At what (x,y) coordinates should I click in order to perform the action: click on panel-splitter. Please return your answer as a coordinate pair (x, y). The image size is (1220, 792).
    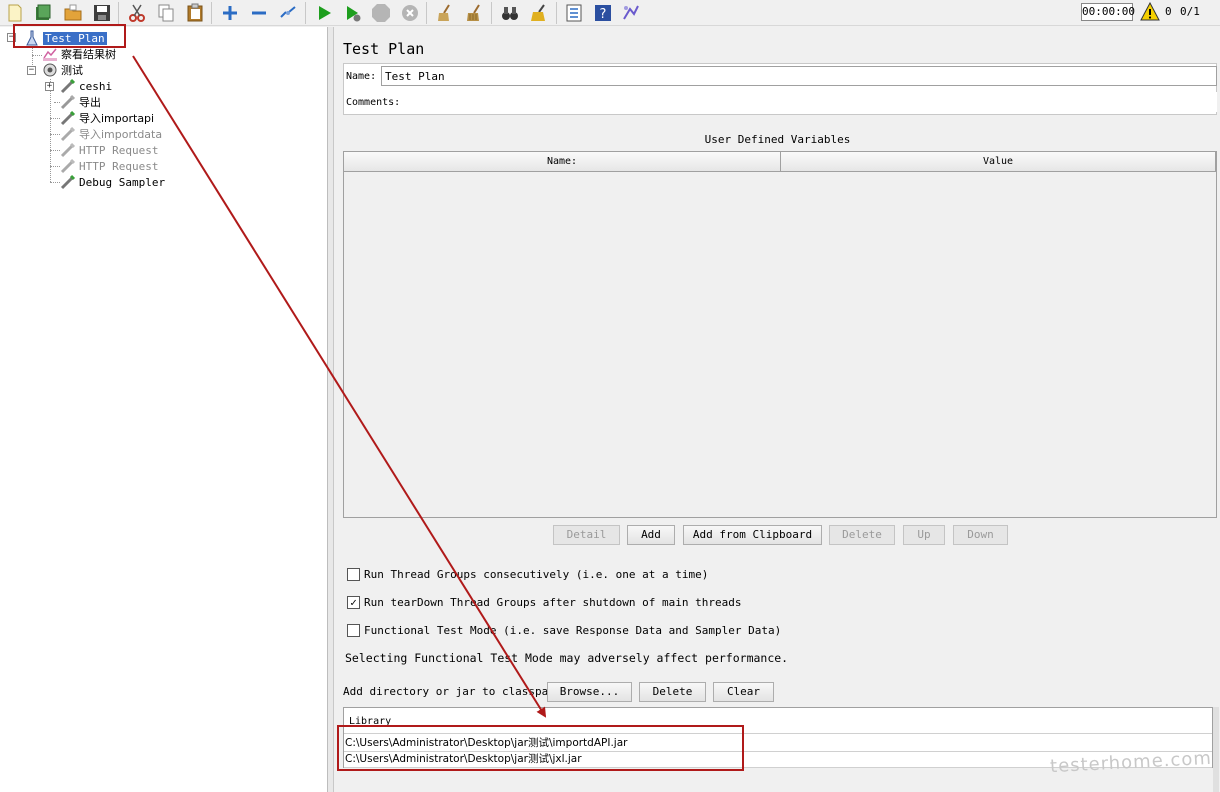
    Looking at the image, I should click on (331, 409).